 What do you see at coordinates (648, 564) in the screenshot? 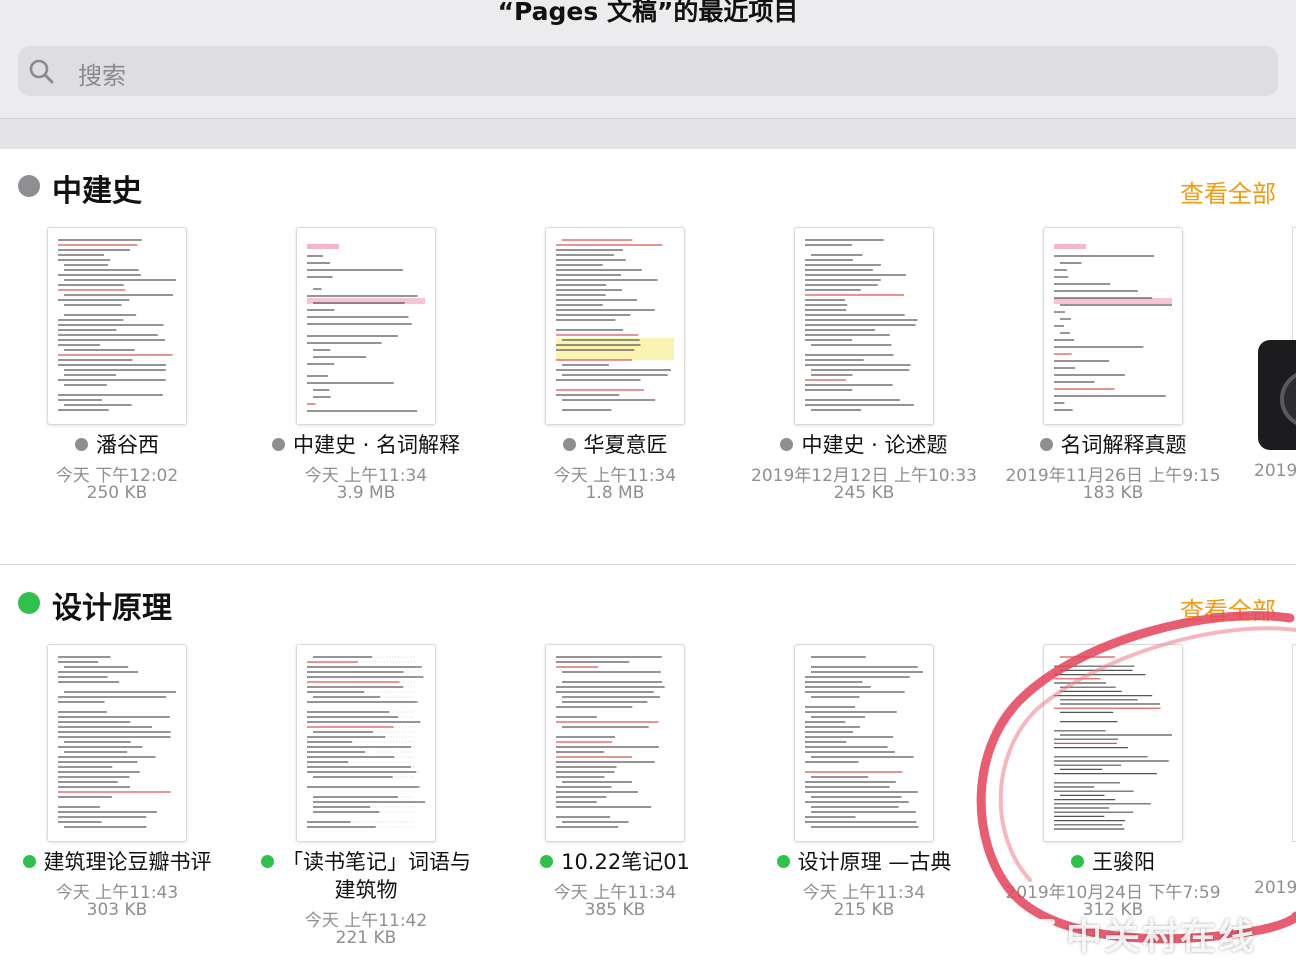
I see `section-divider` at bounding box center [648, 564].